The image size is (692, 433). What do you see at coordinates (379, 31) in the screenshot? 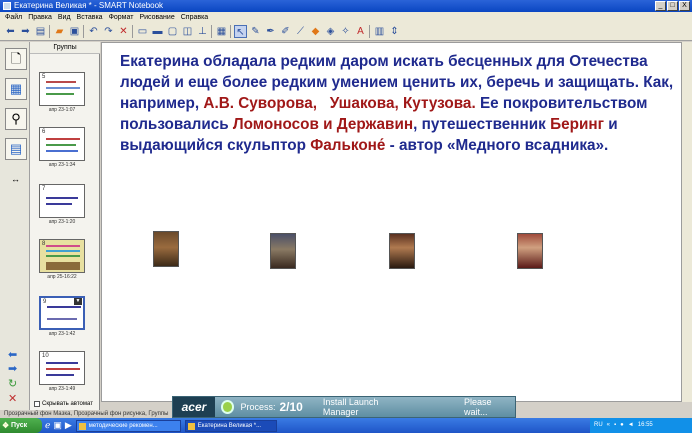
I see `properties-icon: ▥` at bounding box center [379, 31].